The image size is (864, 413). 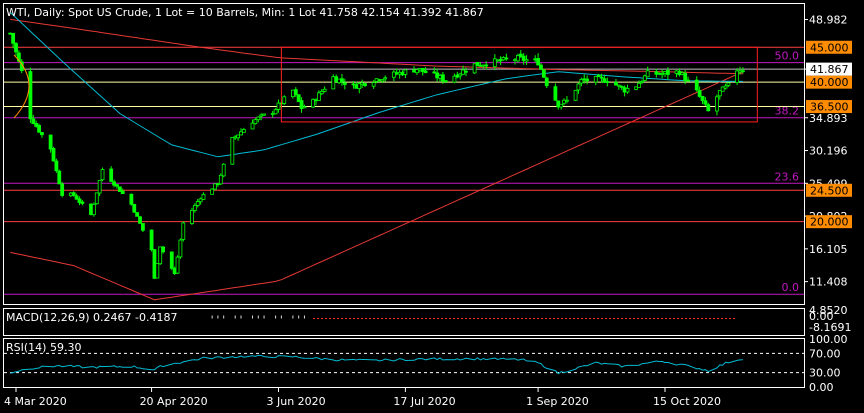 I want to click on time-tick-label: 4 Mar 2020, so click(x=35, y=401).